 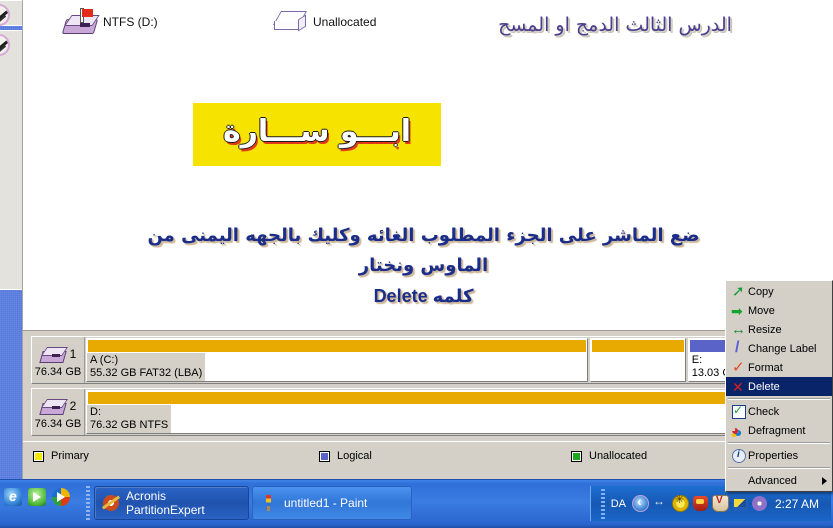 I want to click on language-indicator: DA, so click(x=618, y=504).